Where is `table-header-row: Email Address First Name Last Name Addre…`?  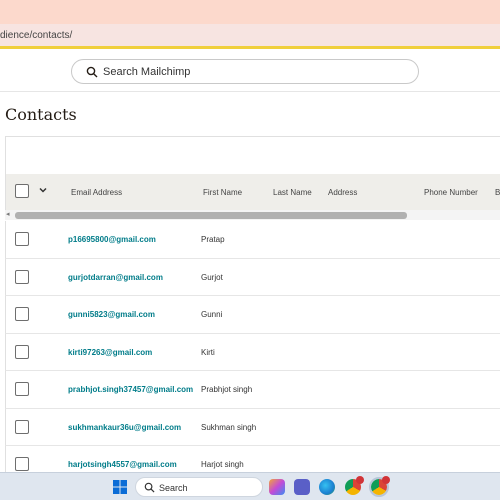
table-header-row: Email Address First Name Last Name Addre… is located at coordinates (252, 192).